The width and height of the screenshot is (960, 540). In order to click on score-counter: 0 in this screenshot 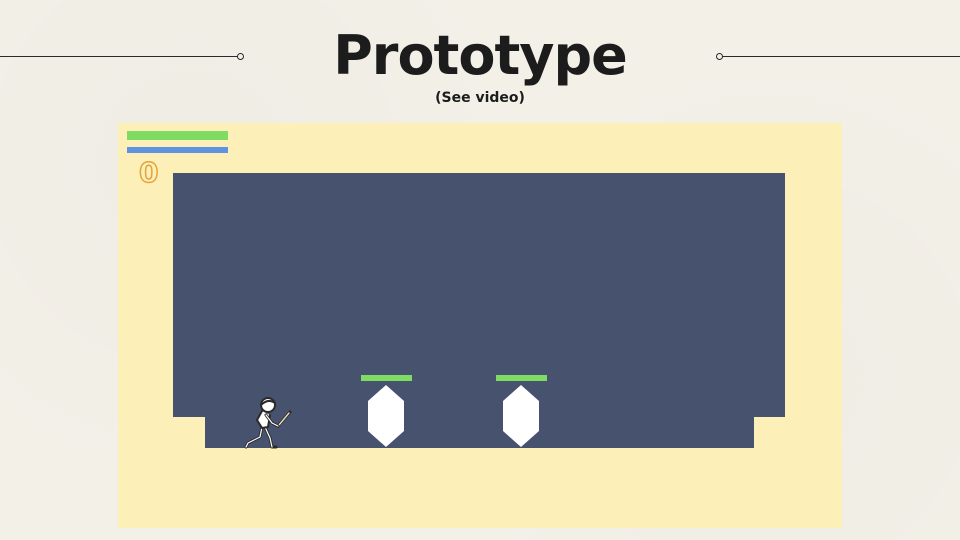, I will do `click(148, 172)`.